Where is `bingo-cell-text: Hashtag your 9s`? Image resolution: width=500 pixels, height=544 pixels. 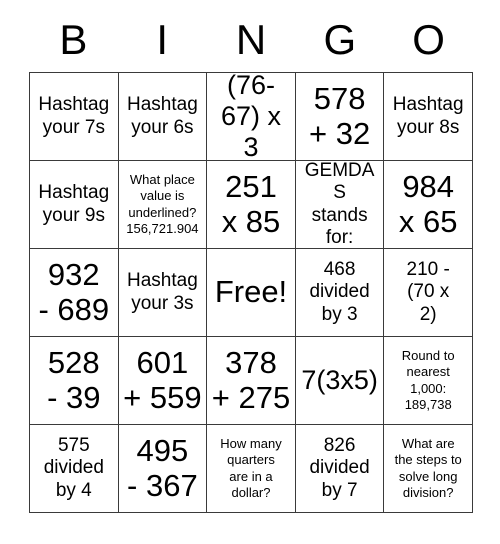
bingo-cell-text: Hashtag your 9s is located at coordinates (74, 204).